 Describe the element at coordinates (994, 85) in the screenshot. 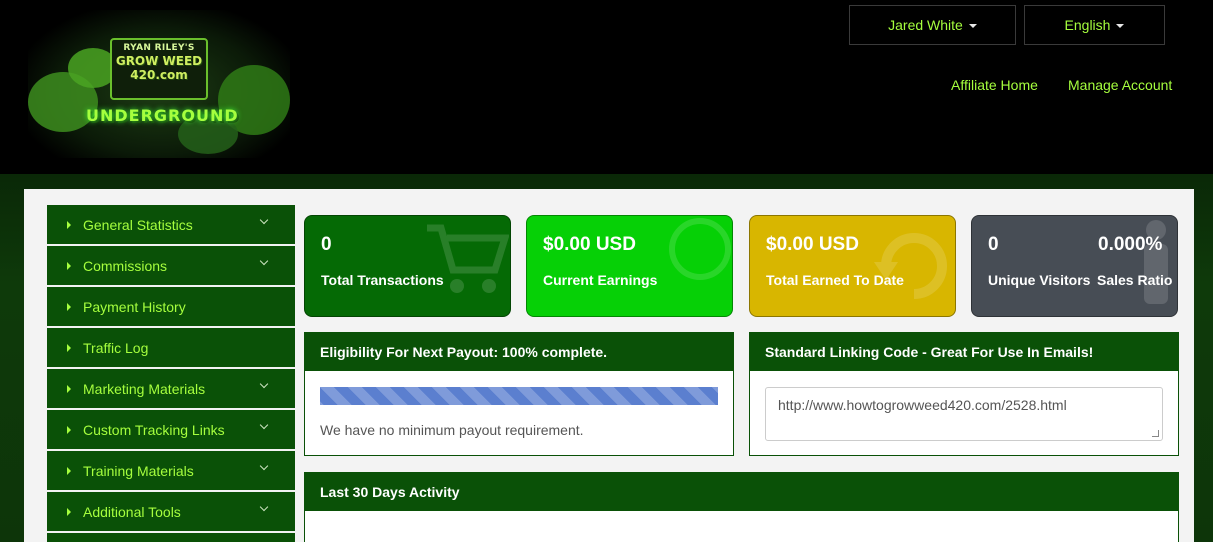

I see `affiliate-home-link: Affiliate Home` at that location.